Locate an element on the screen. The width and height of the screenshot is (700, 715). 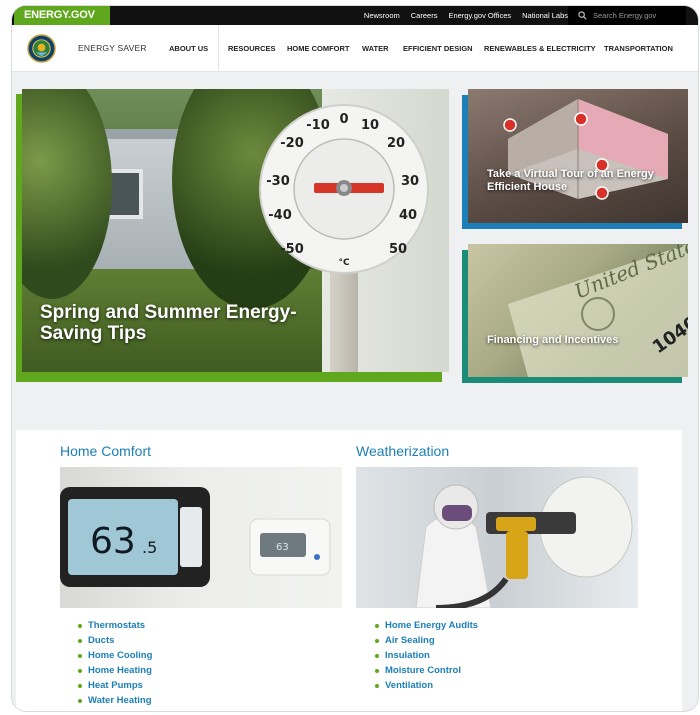
link-ducts: Ducts is located at coordinates (114, 640).